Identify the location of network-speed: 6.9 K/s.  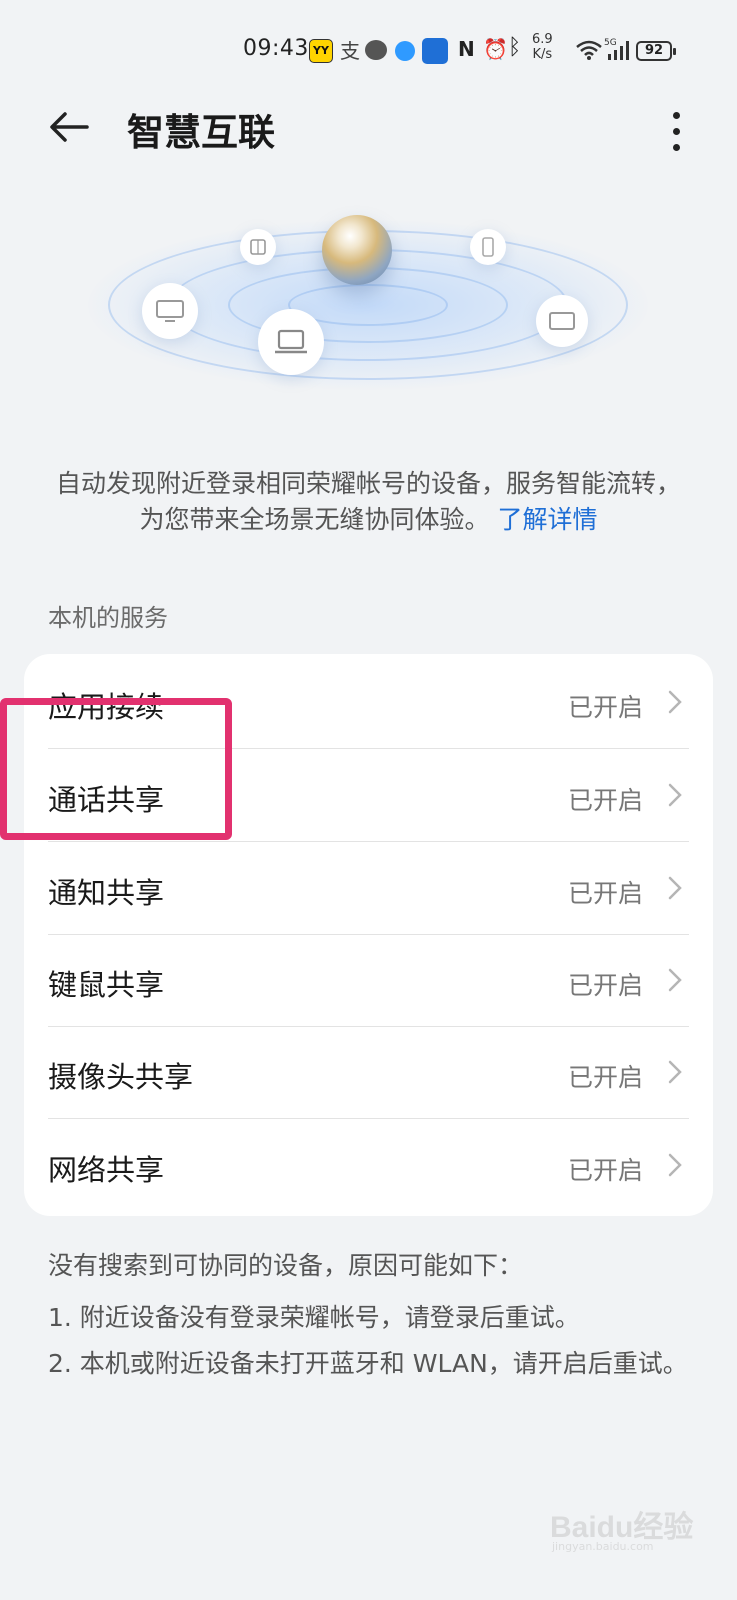
(542, 47).